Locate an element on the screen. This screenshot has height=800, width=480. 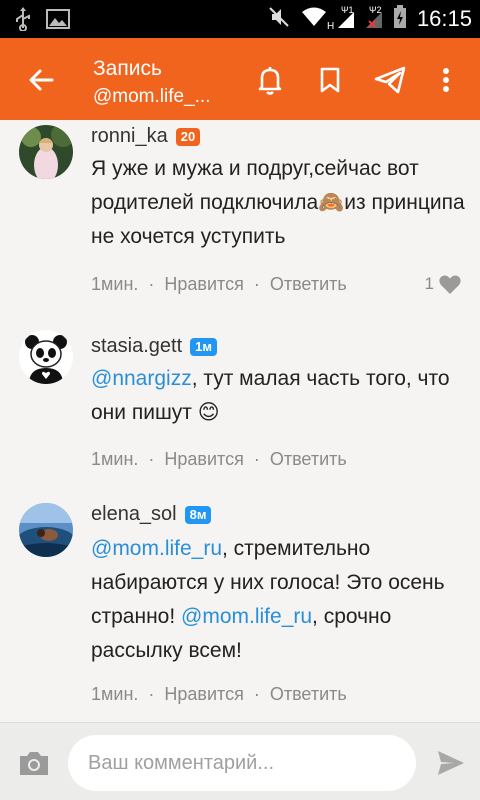
battery-icon is located at coordinates (400, 19).